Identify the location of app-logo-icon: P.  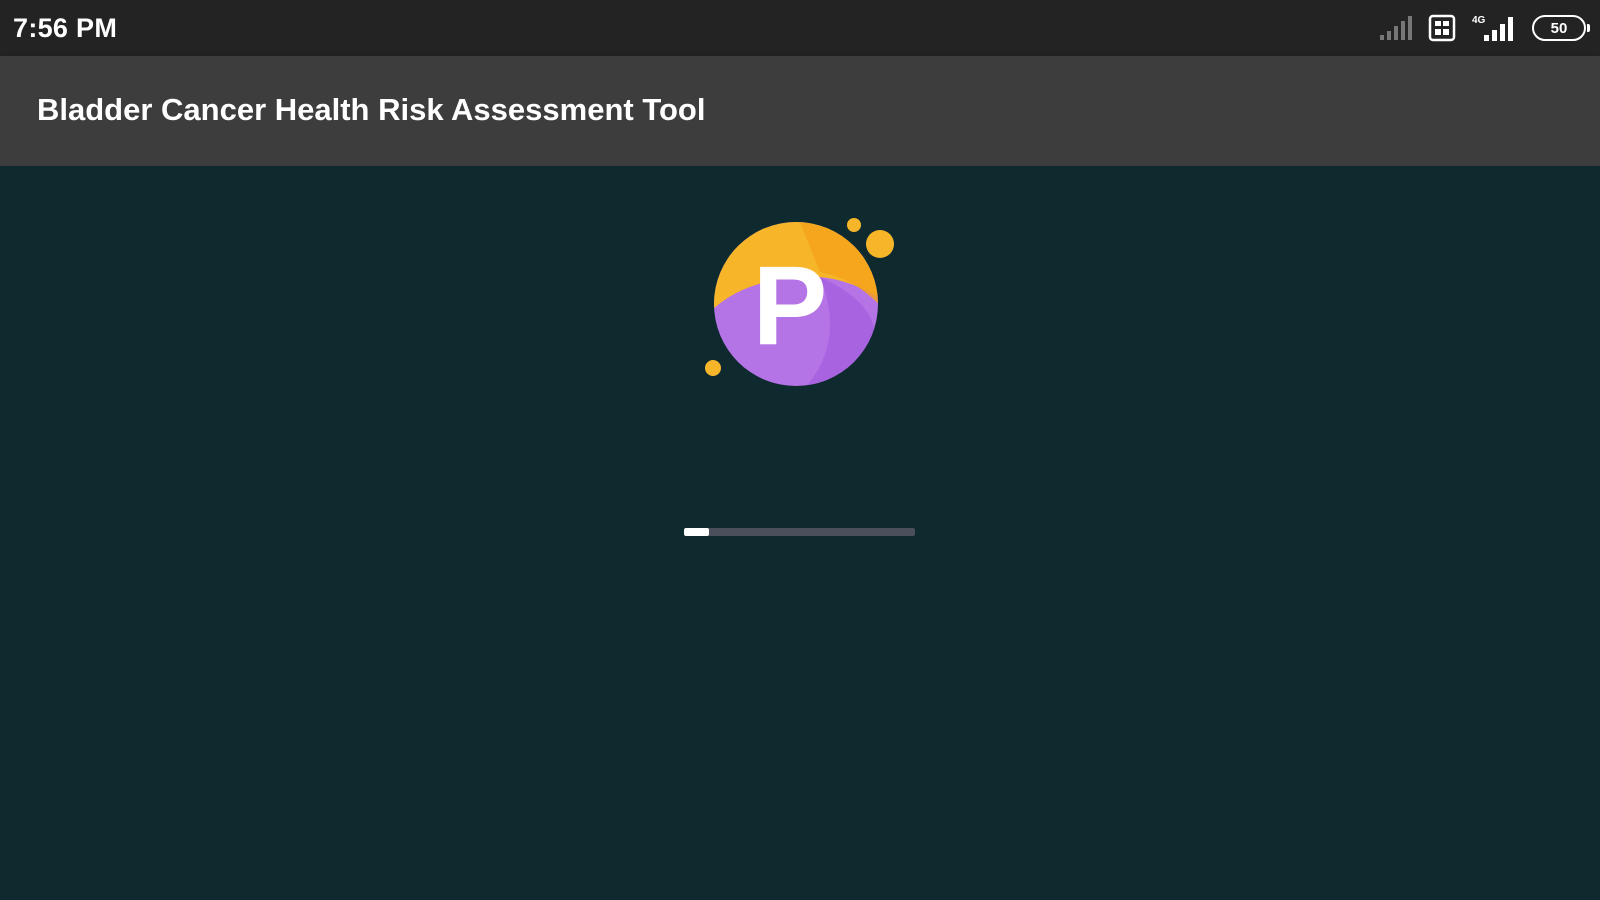
(799, 302).